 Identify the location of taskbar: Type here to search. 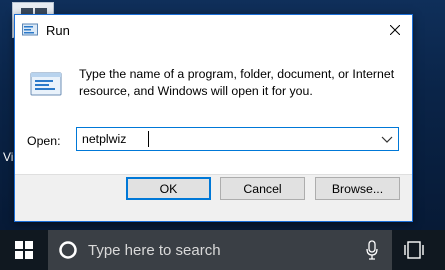
(222, 250).